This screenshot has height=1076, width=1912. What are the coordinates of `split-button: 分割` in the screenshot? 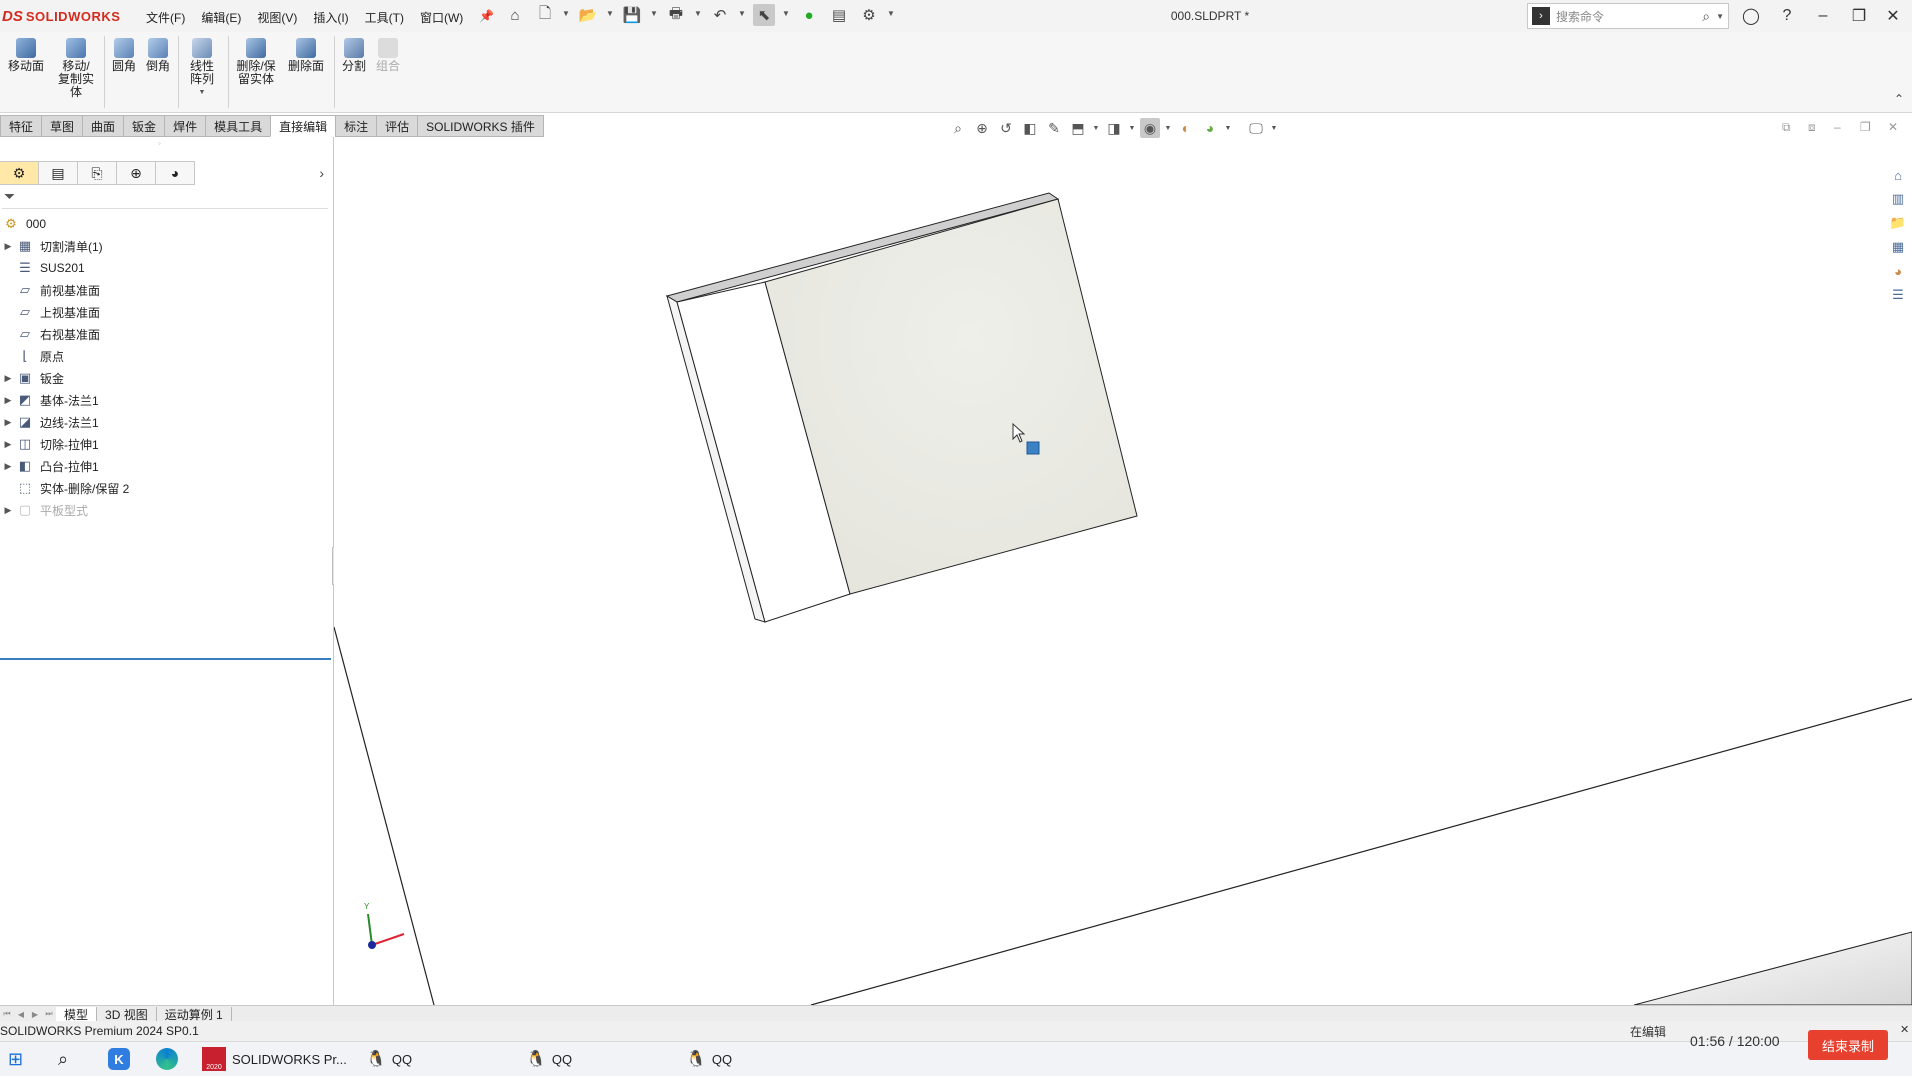 It's located at (354, 55).